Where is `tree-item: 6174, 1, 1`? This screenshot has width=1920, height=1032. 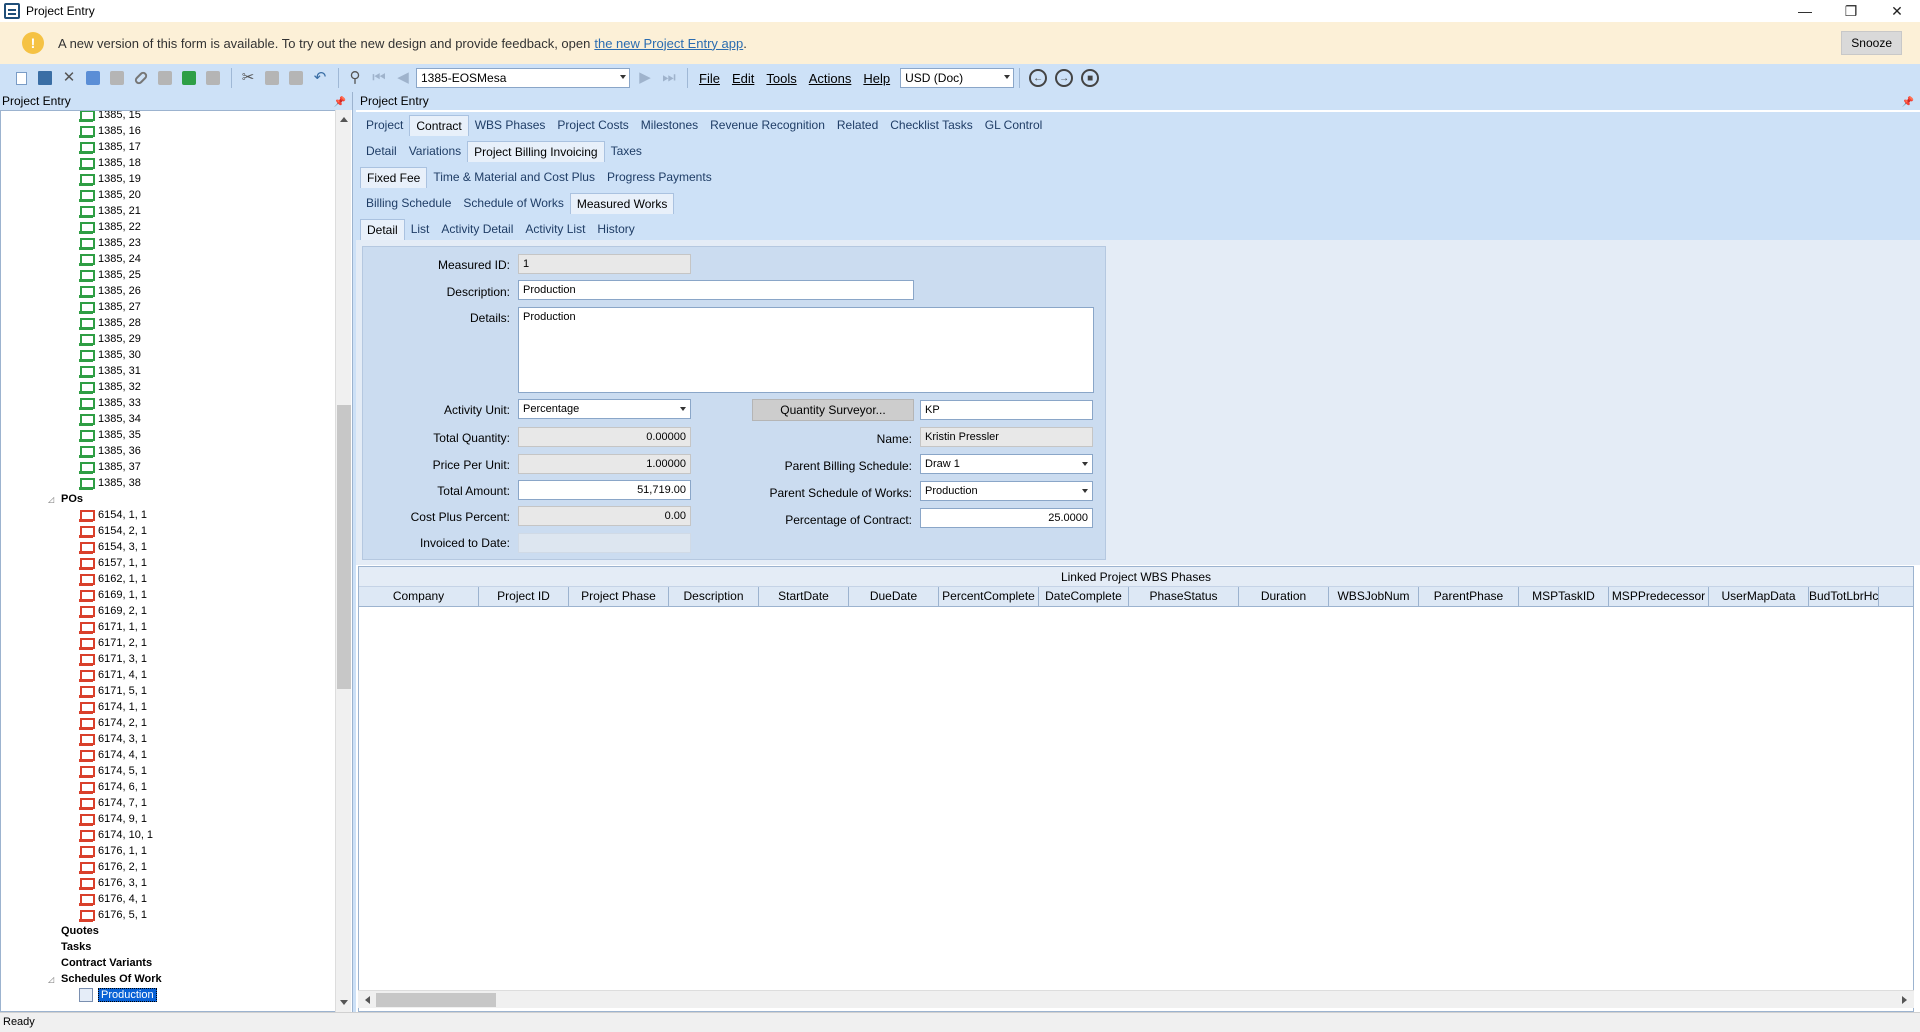 tree-item: 6174, 1, 1 is located at coordinates (113, 707).